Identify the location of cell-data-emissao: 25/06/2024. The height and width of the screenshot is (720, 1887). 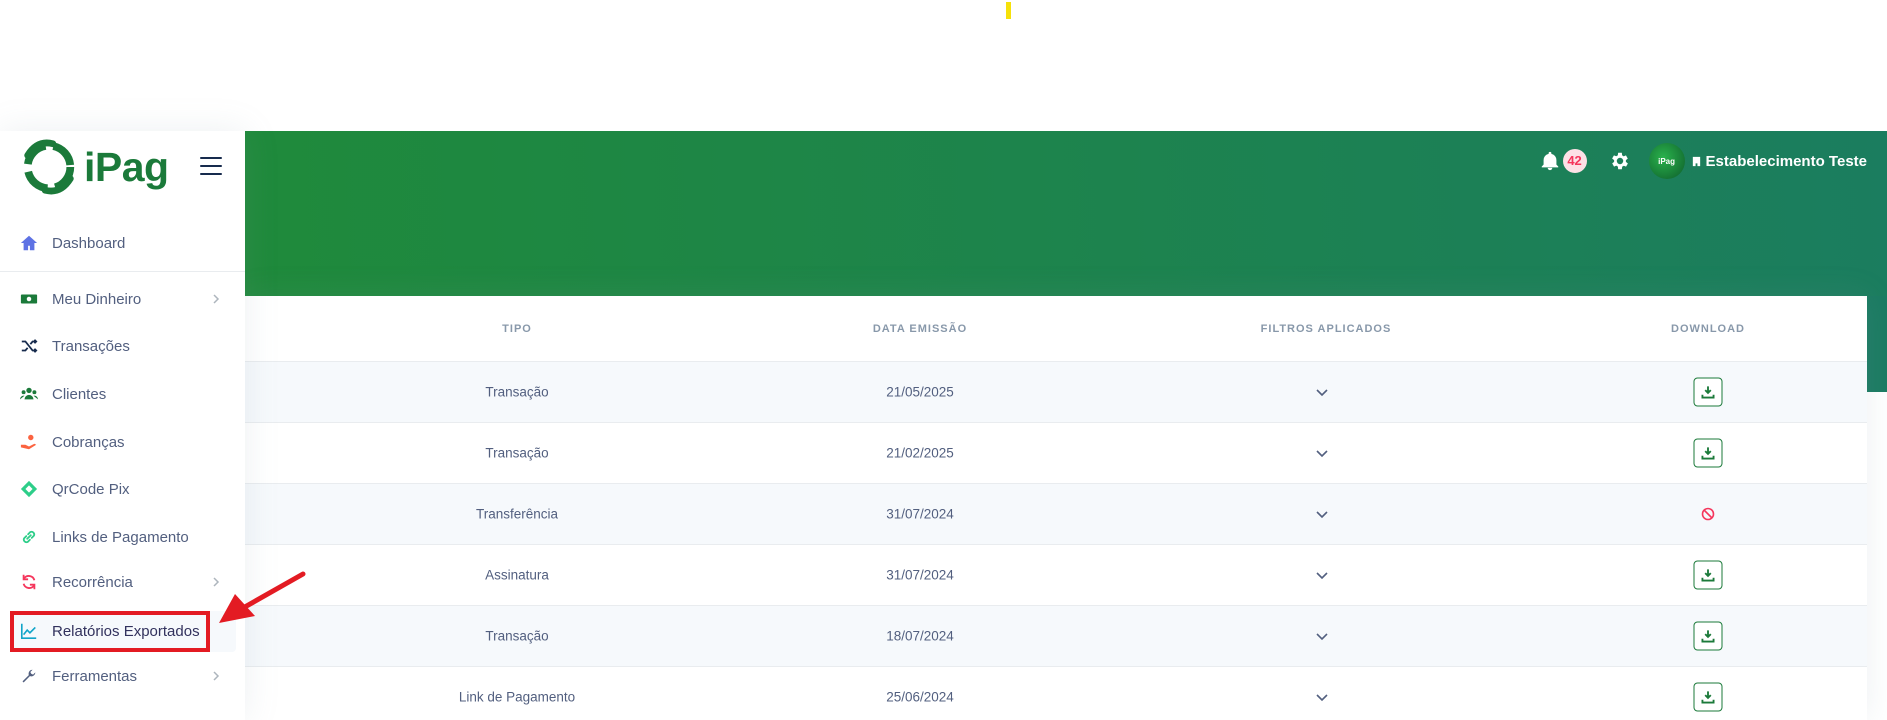
(920, 697).